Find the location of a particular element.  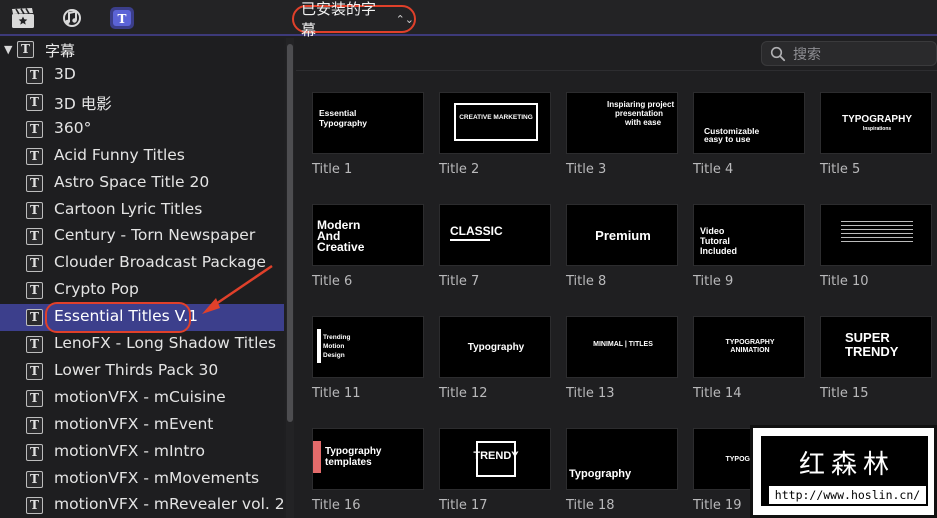

title-thumbnail: Essential Typography is located at coordinates (368, 123).